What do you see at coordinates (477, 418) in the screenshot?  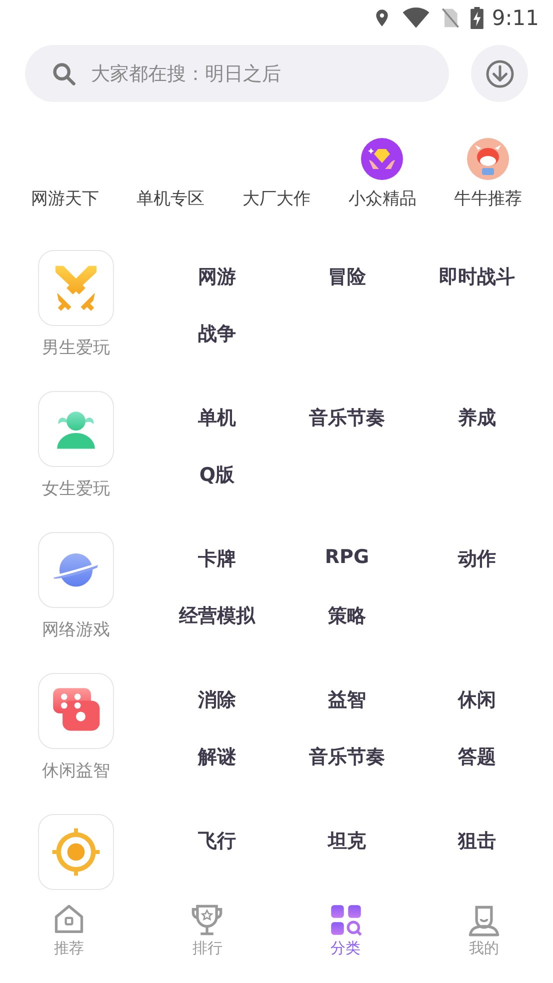 I see `tag-link: 养成` at bounding box center [477, 418].